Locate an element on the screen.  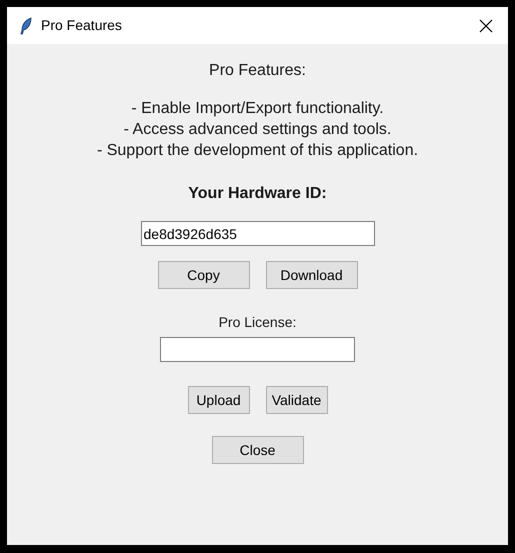
feature-text: - Access advanced settings and tools. is located at coordinates (258, 130).